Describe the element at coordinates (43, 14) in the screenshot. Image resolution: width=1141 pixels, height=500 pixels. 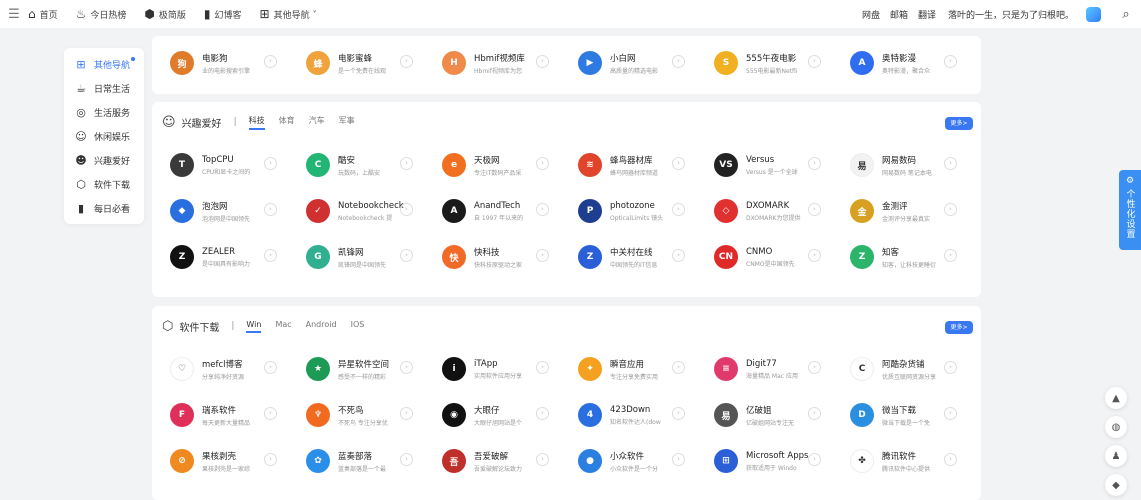
I see `nav-item-0: ⌂ 首页` at that location.